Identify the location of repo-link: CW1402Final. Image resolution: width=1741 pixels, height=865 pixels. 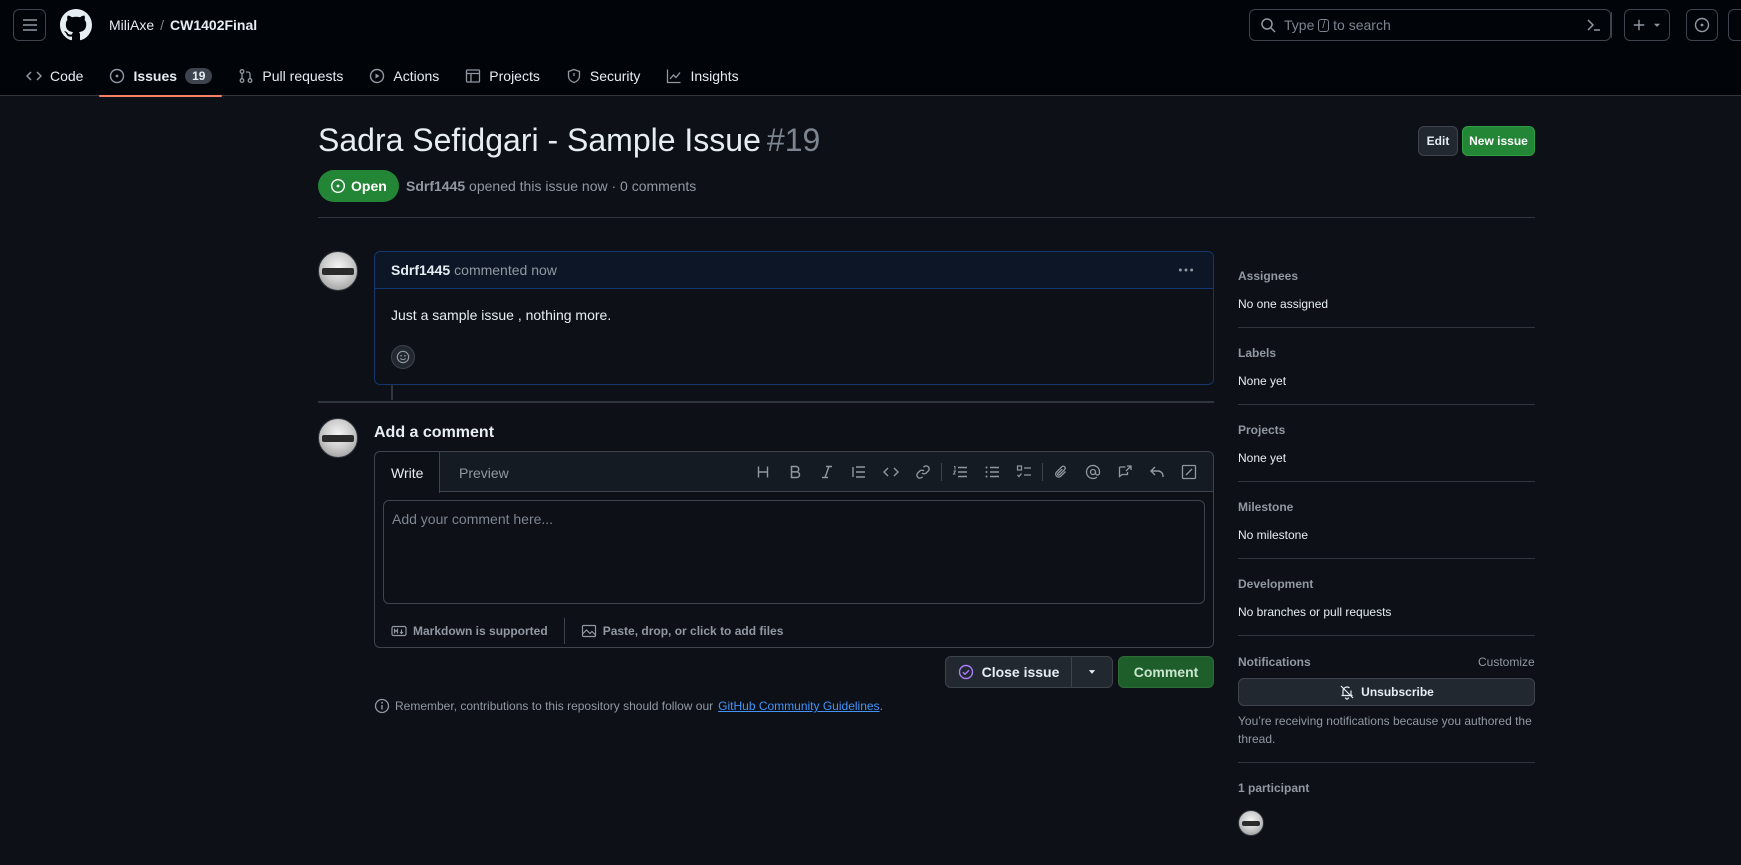
(213, 25).